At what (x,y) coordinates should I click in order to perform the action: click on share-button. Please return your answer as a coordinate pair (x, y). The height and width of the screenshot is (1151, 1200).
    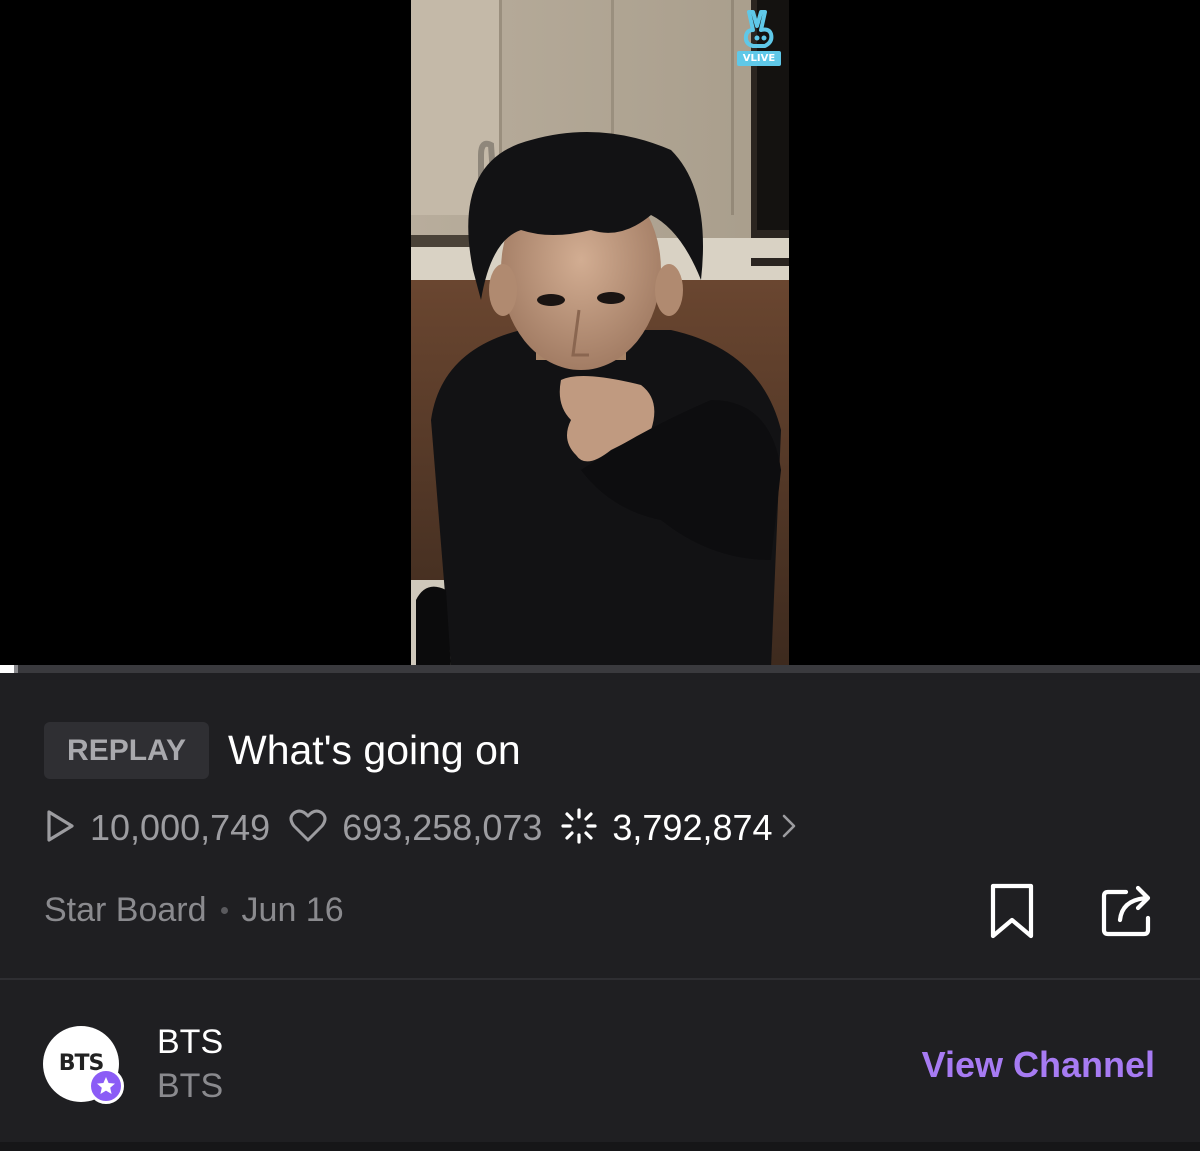
    Looking at the image, I should click on (1129, 910).